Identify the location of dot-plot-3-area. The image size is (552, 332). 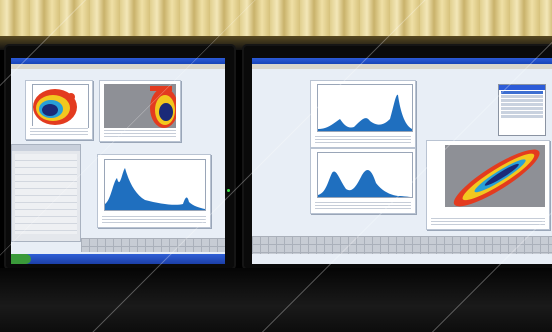
(495, 176).